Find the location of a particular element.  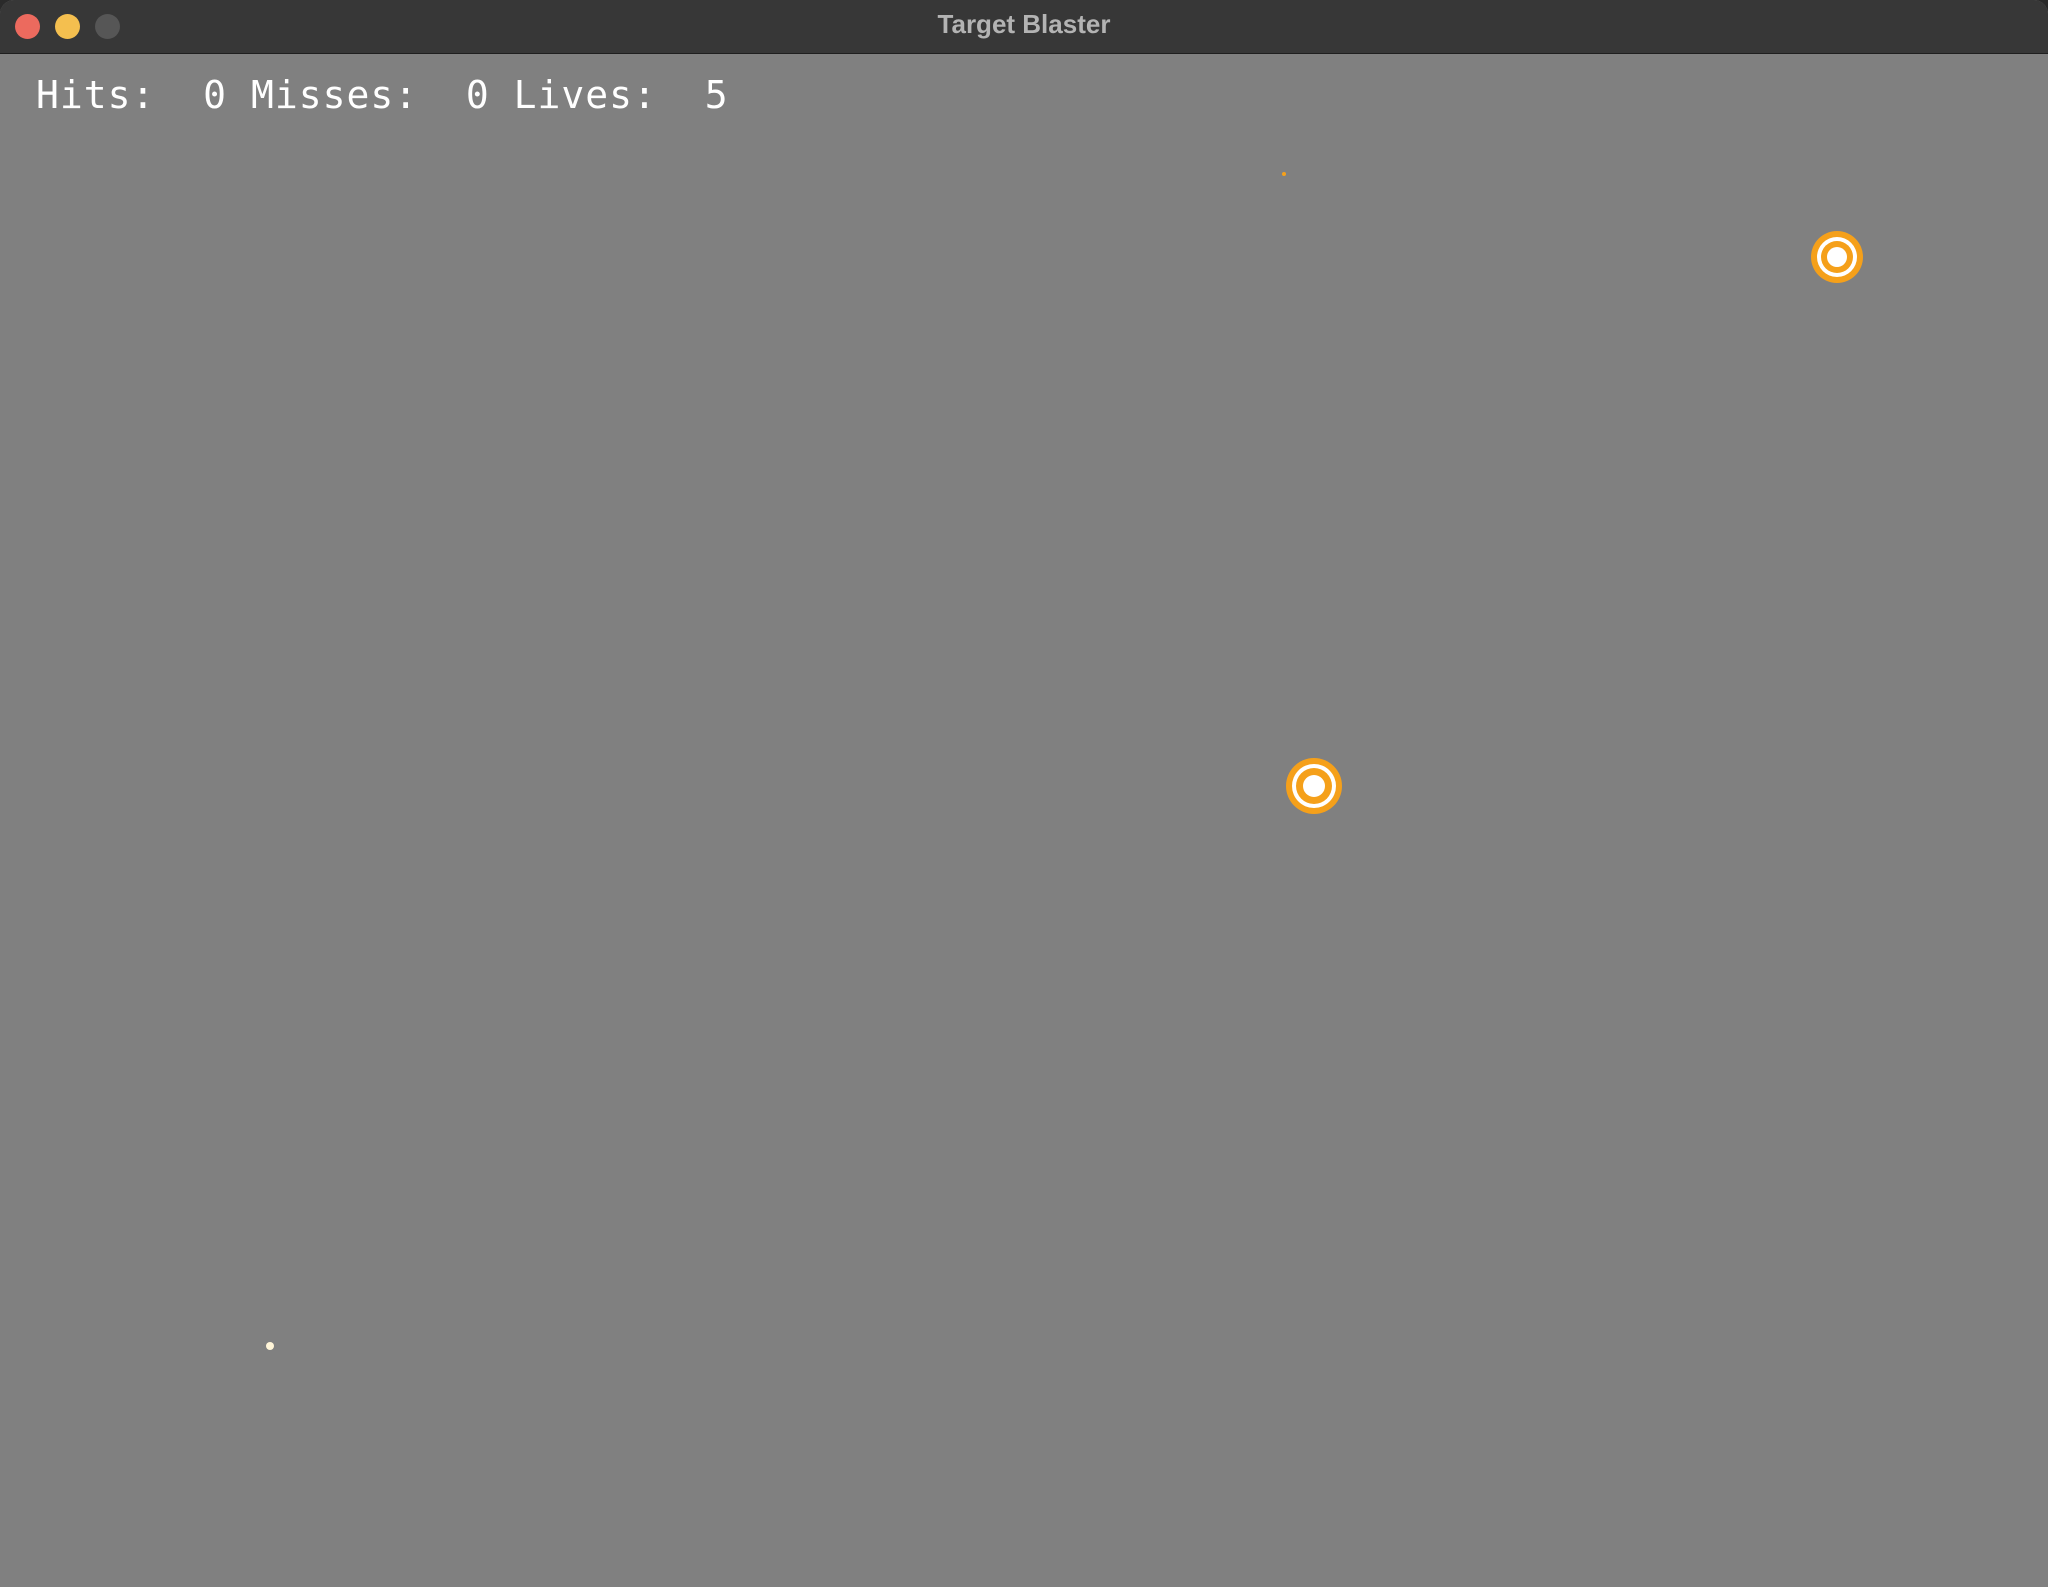

misses-label: Misses: is located at coordinates (334, 95).